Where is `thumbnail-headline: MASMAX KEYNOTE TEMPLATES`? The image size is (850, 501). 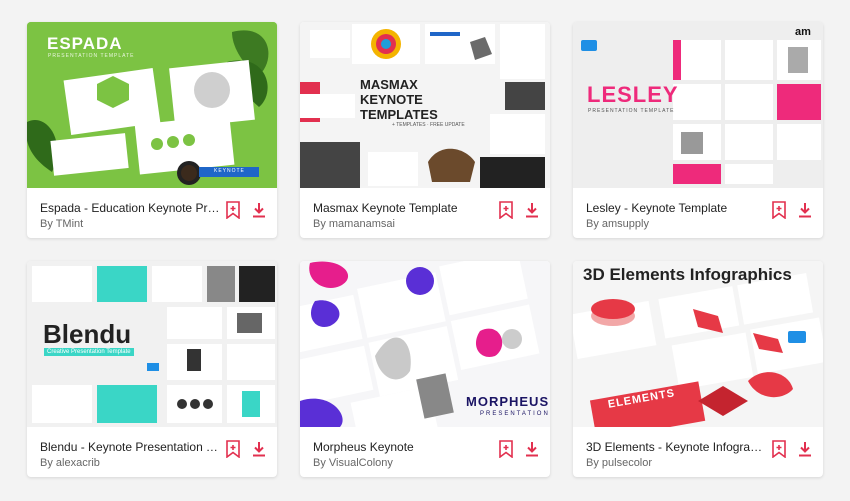 thumbnail-headline: MASMAX KEYNOTE TEMPLATES is located at coordinates (399, 99).